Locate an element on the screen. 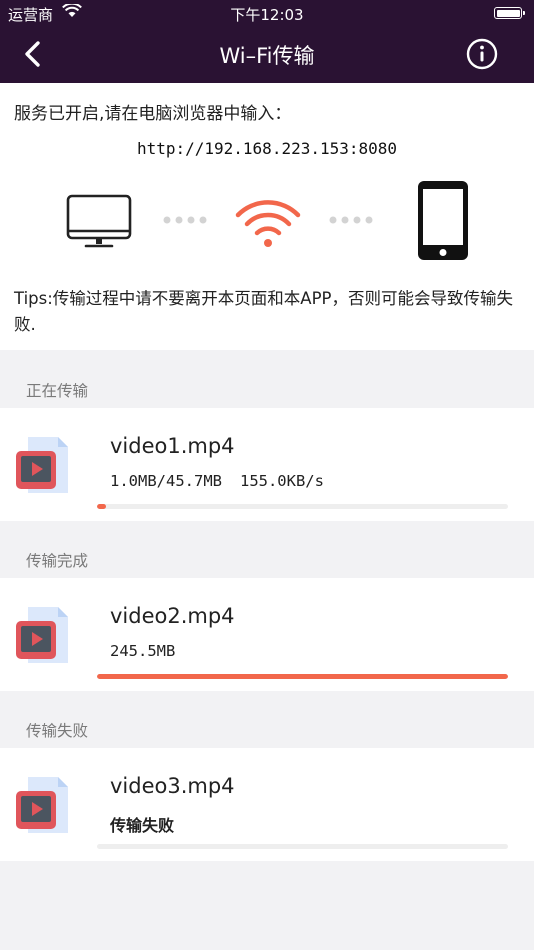 The image size is (534, 950). monitor-icon is located at coordinates (99, 221).